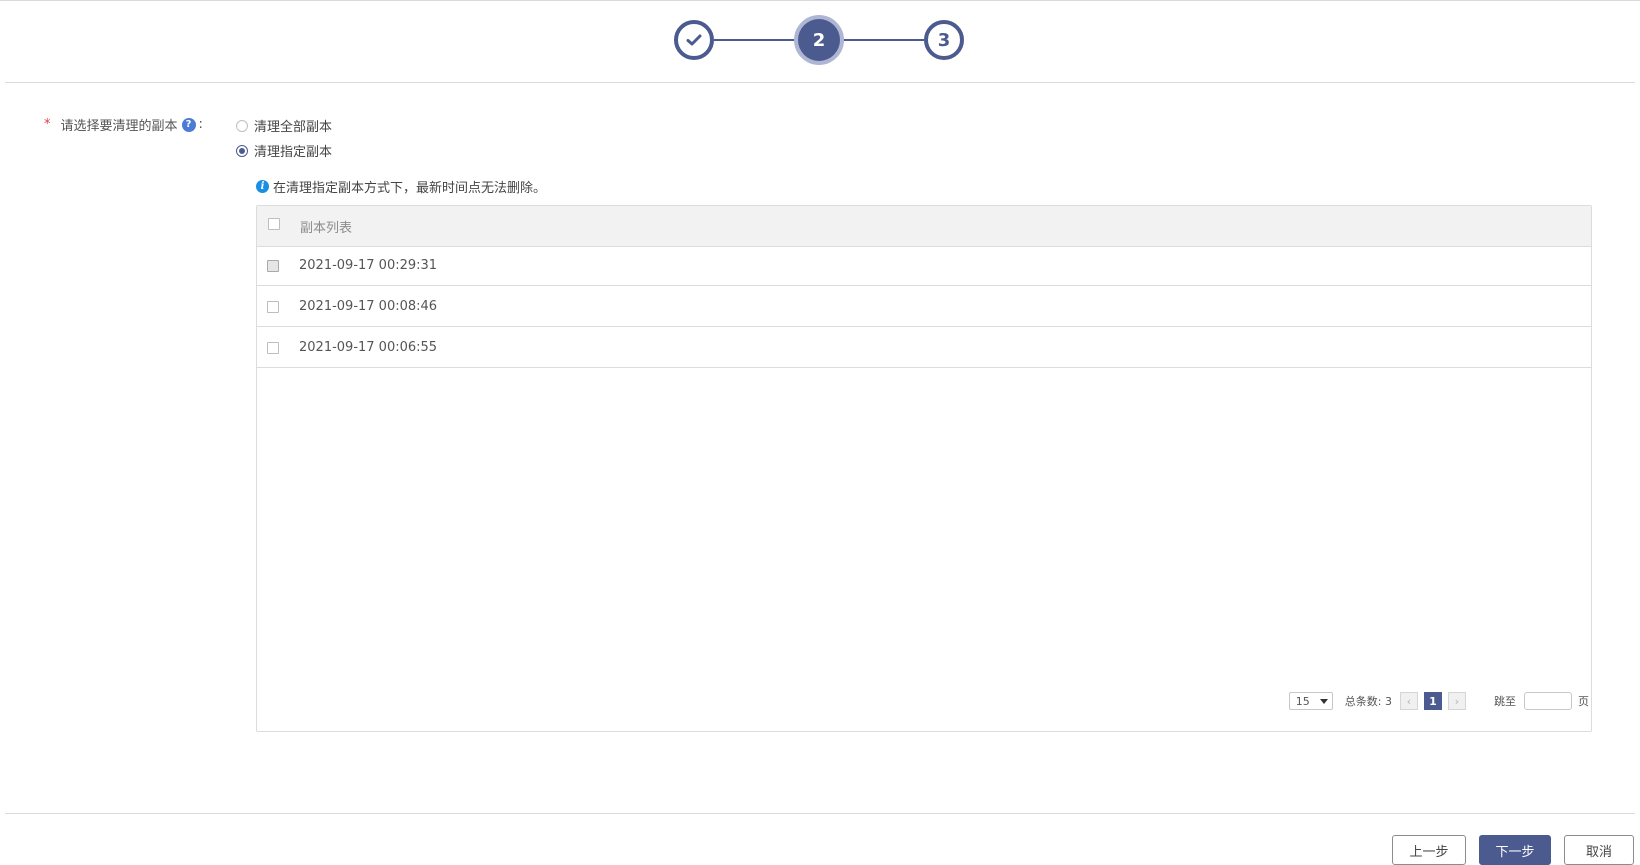 The image size is (1640, 865). What do you see at coordinates (368, 265) in the screenshot?
I see `copy-timestamp: 2021-09-17 00:29:31` at bounding box center [368, 265].